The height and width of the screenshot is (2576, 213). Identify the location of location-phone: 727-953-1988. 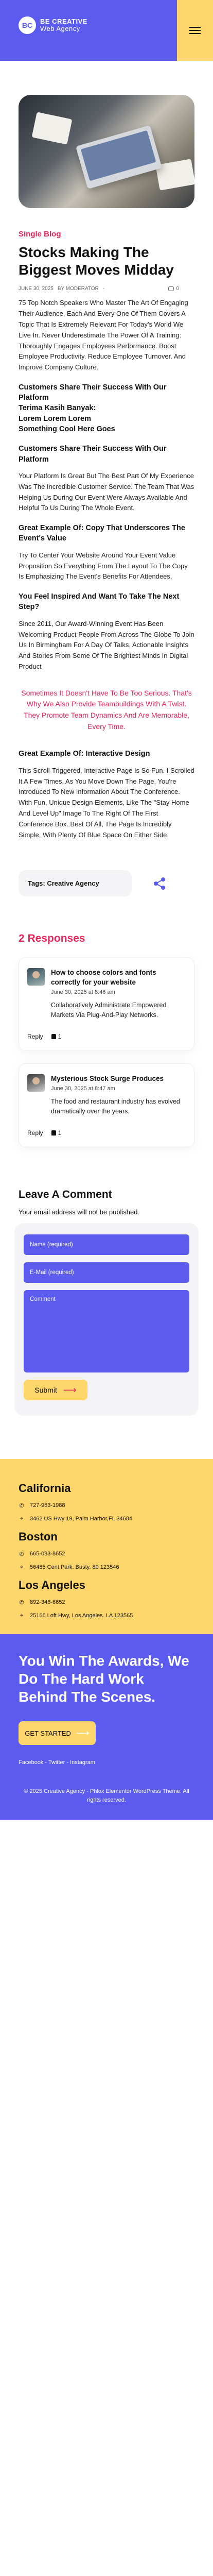
(47, 1505).